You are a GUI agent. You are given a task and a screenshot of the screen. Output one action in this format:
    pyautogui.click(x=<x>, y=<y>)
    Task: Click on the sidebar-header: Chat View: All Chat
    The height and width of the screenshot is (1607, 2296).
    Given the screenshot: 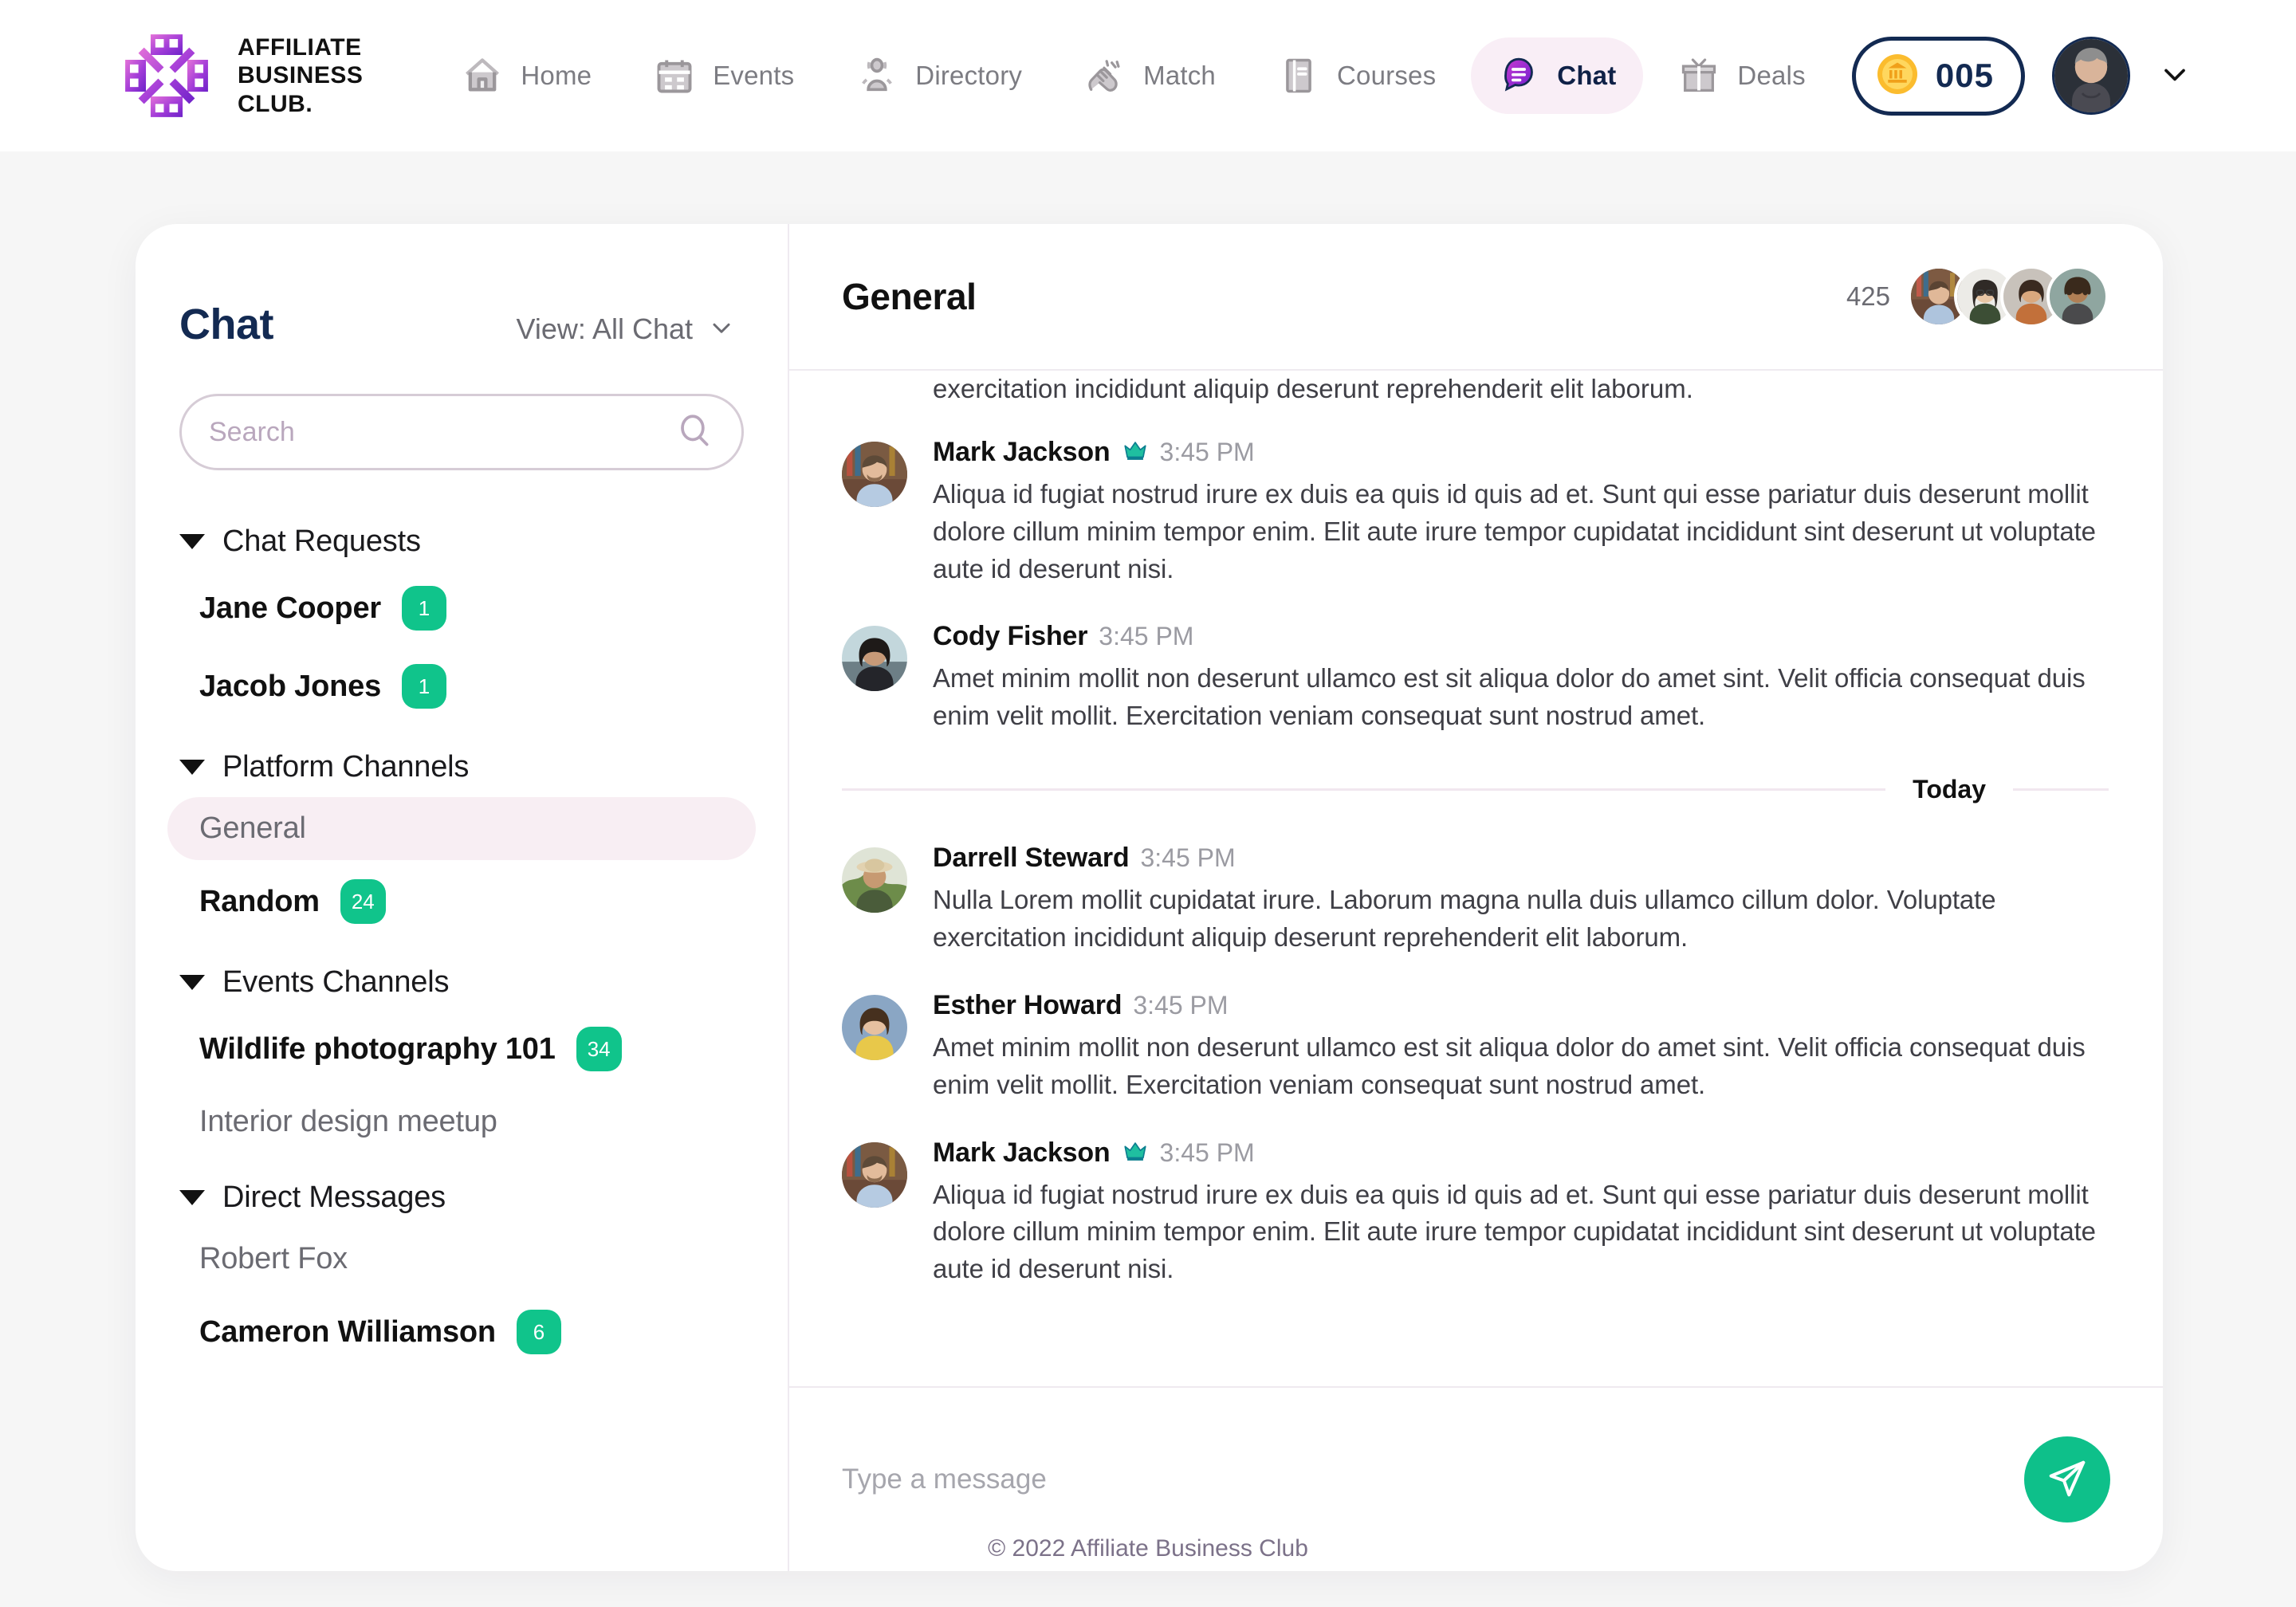 What is the action you would take?
    pyautogui.click(x=462, y=287)
    